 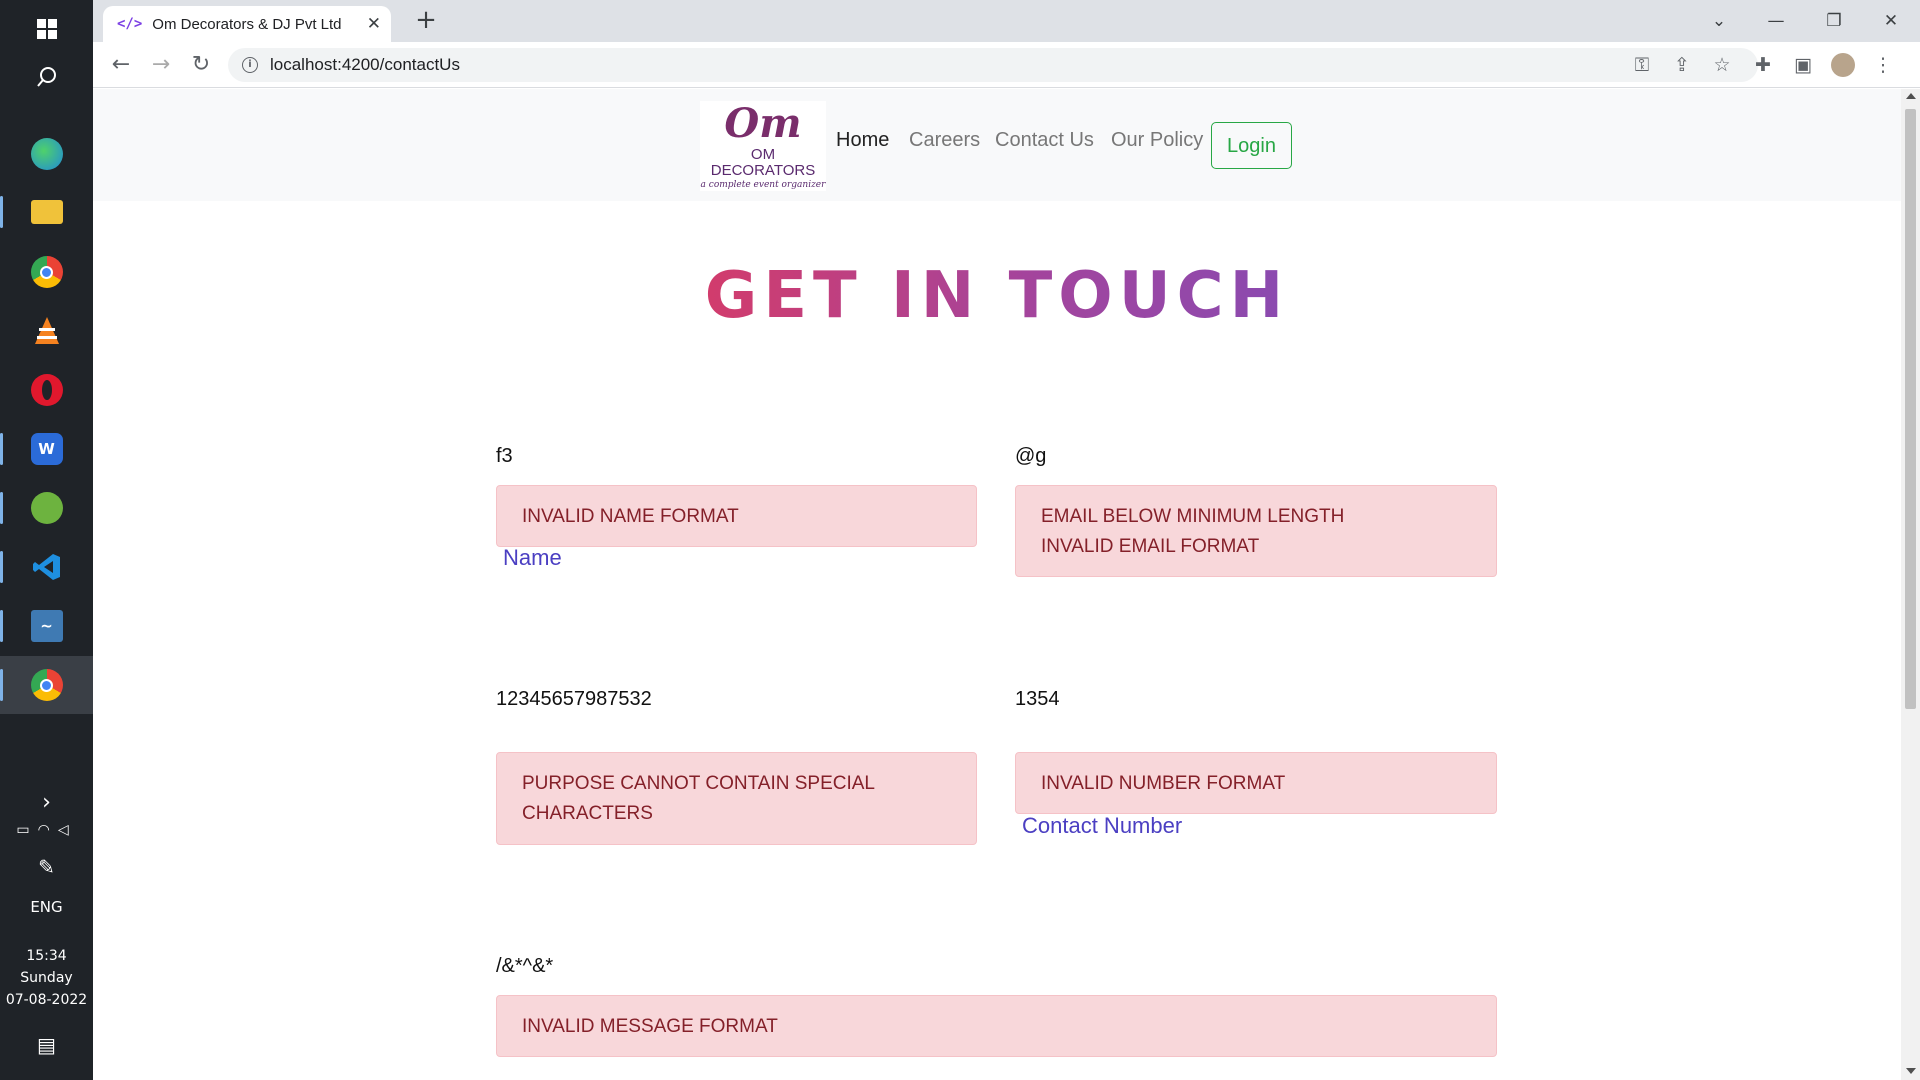 I want to click on taskbar-vscode, so click(x=46, y=567).